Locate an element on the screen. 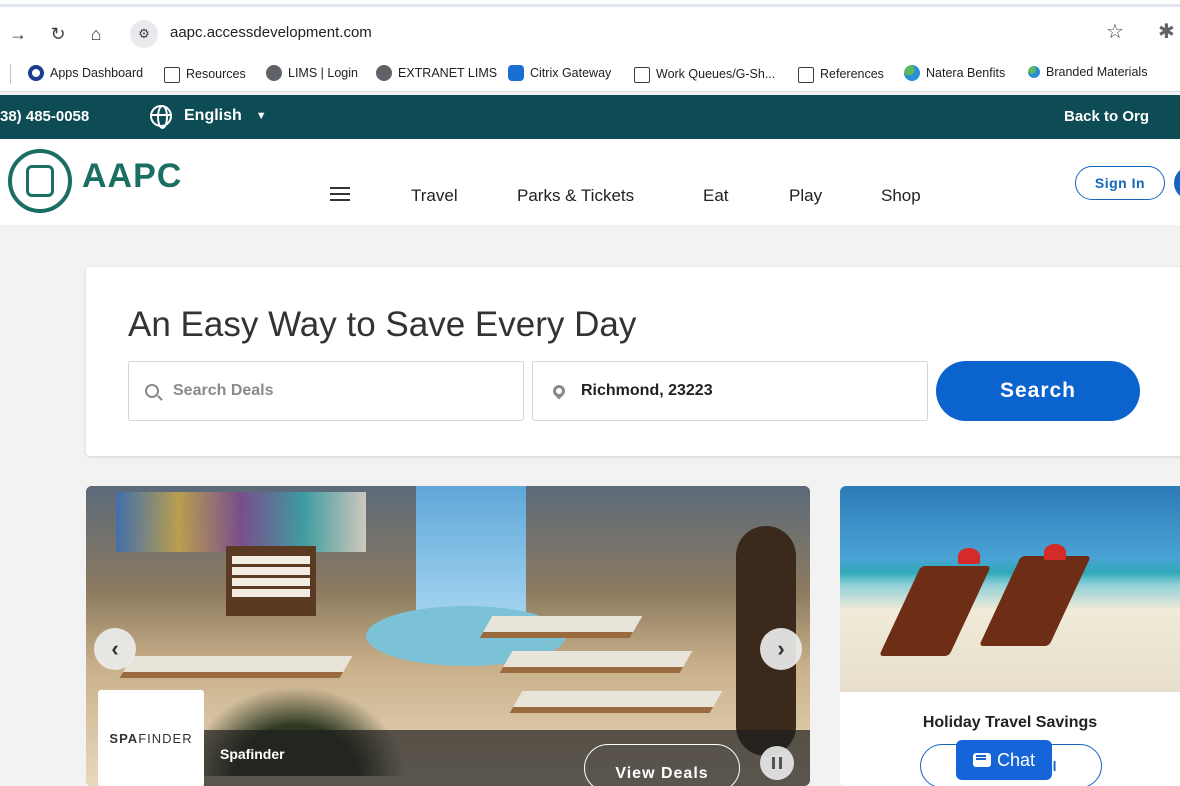 The image size is (1180, 786). search-field is located at coordinates (326, 391).